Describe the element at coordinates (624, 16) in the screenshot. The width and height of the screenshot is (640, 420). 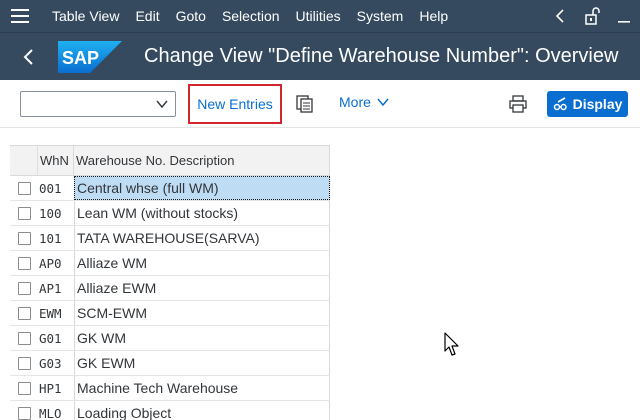
I see `minimize-icon` at that location.